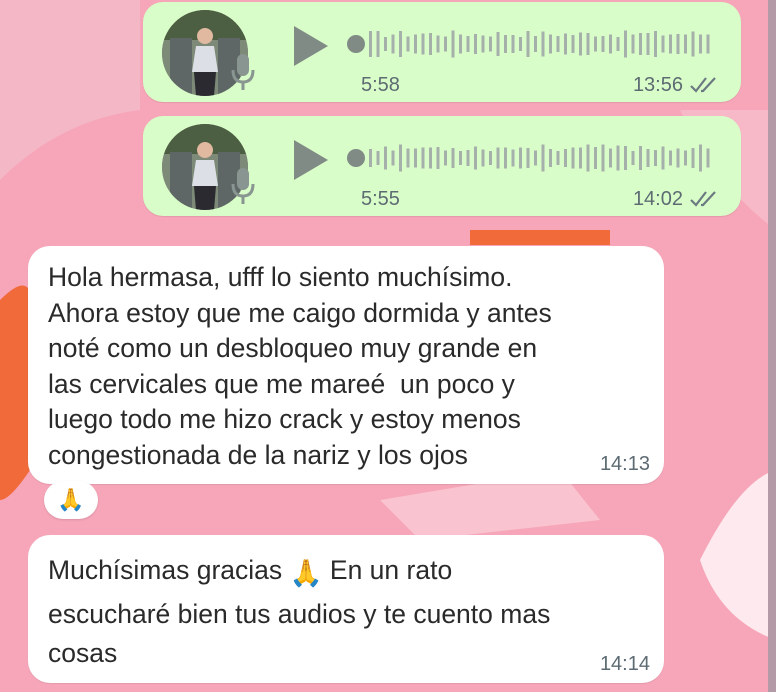 This screenshot has height=692, width=776. I want to click on folded-hands-emoji: 🙏, so click(306, 573).